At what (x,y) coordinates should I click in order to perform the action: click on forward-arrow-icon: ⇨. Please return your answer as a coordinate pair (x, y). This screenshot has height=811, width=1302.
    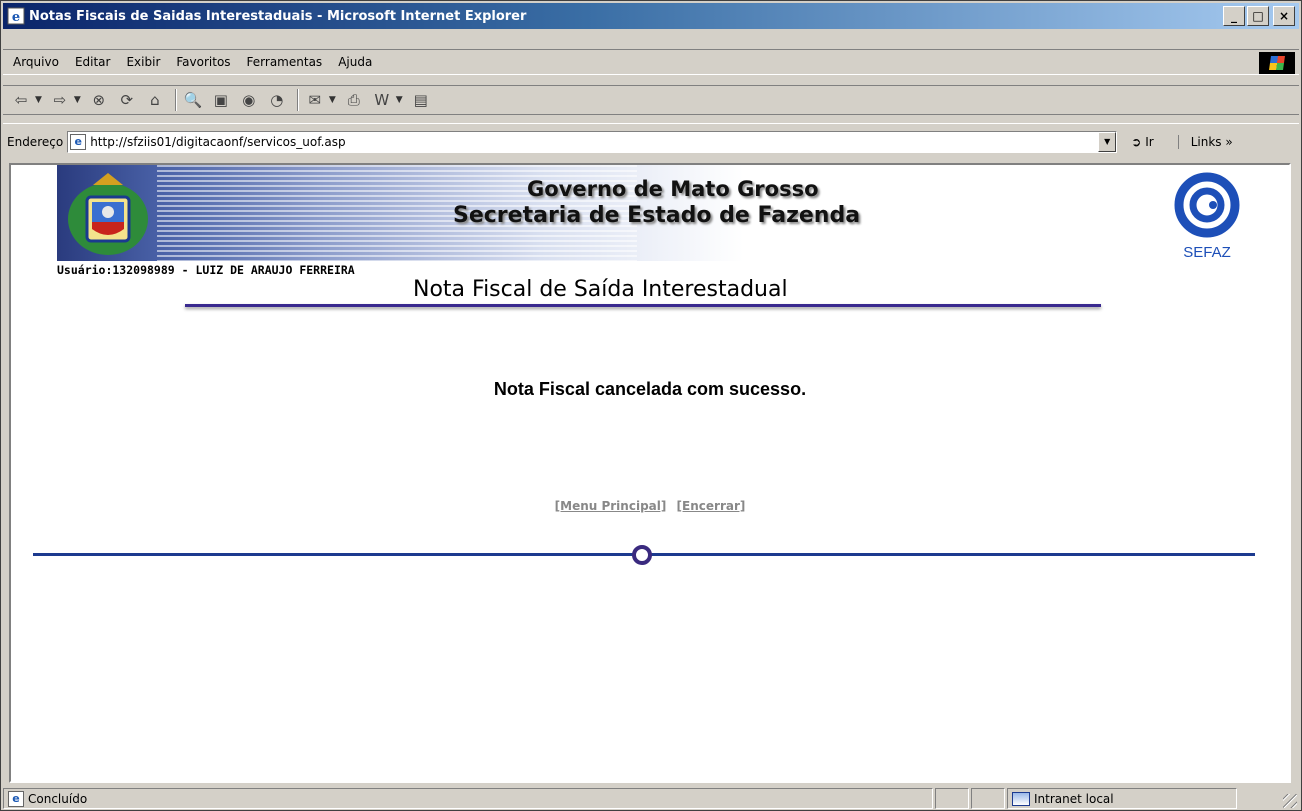
    Looking at the image, I should click on (60, 100).